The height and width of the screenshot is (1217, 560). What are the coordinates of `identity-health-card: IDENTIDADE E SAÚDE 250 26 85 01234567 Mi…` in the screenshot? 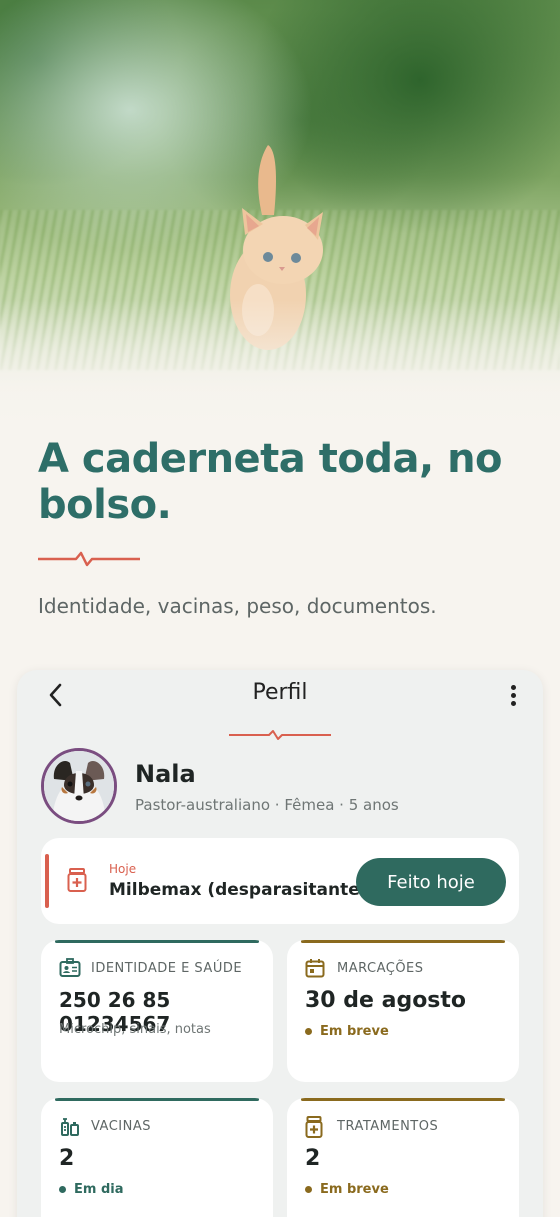 It's located at (157, 1011).